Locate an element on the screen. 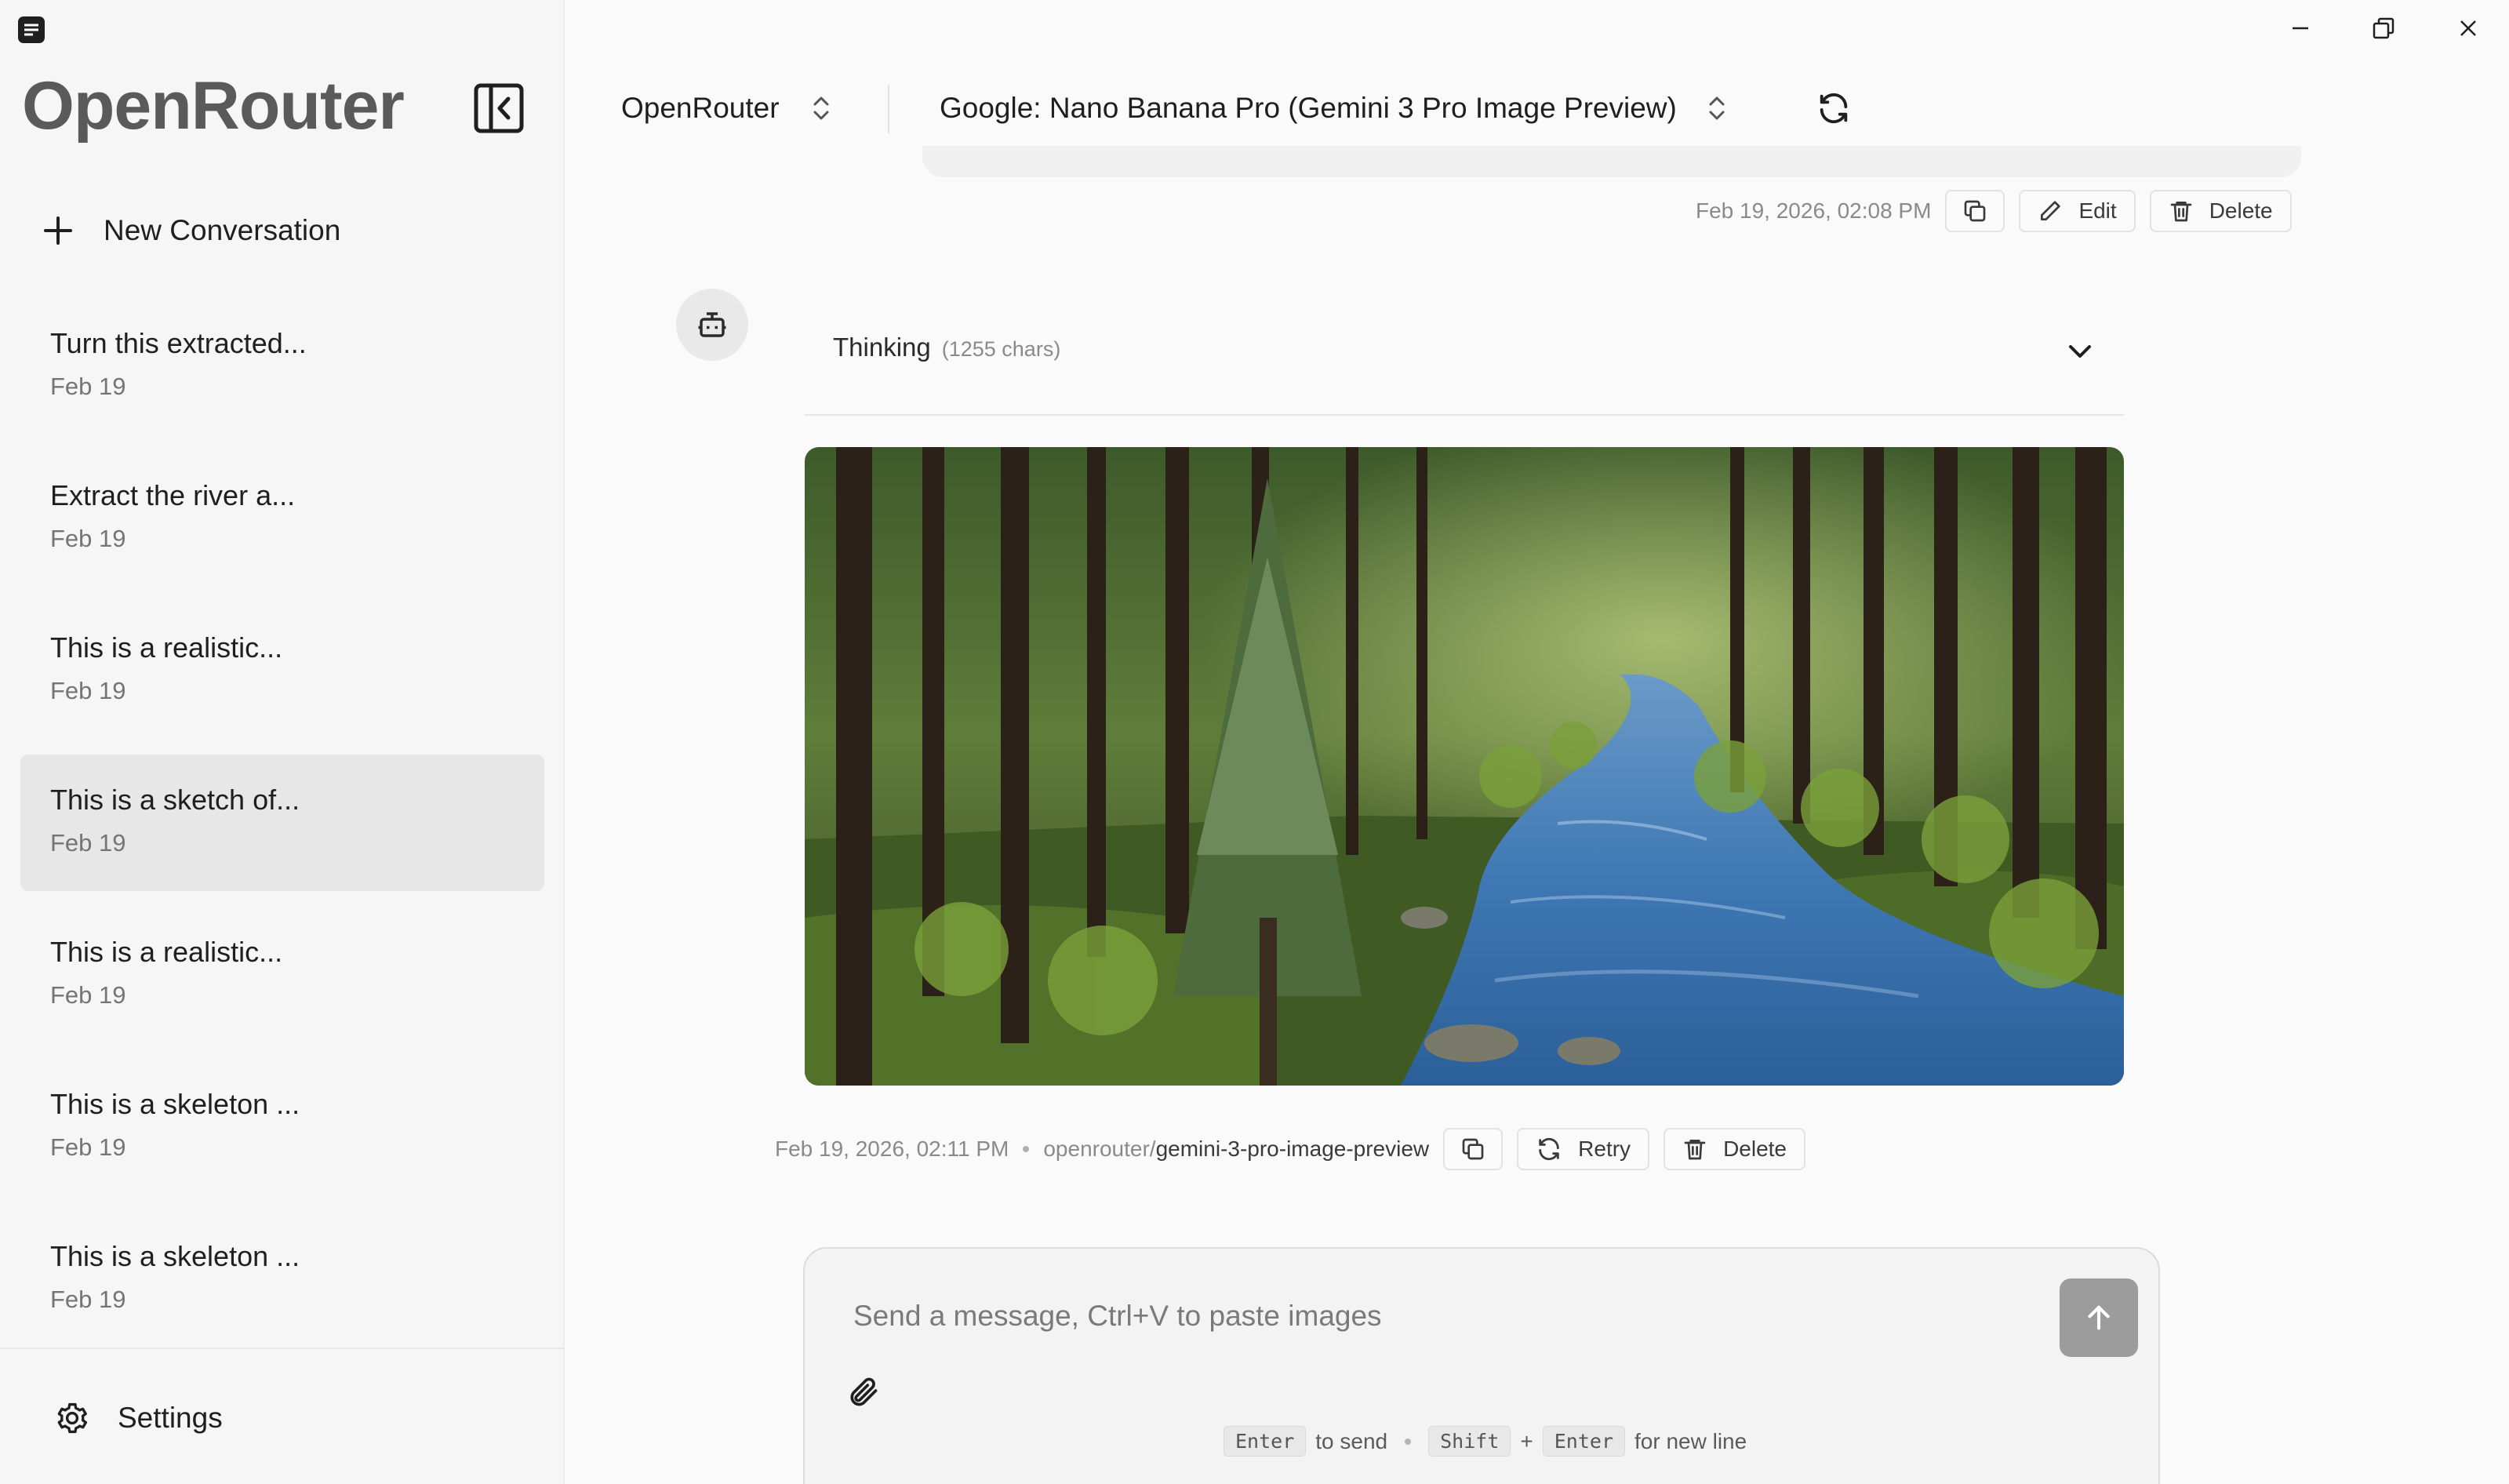 This screenshot has height=1484, width=2509. message-input is located at coordinates (1441, 1316).